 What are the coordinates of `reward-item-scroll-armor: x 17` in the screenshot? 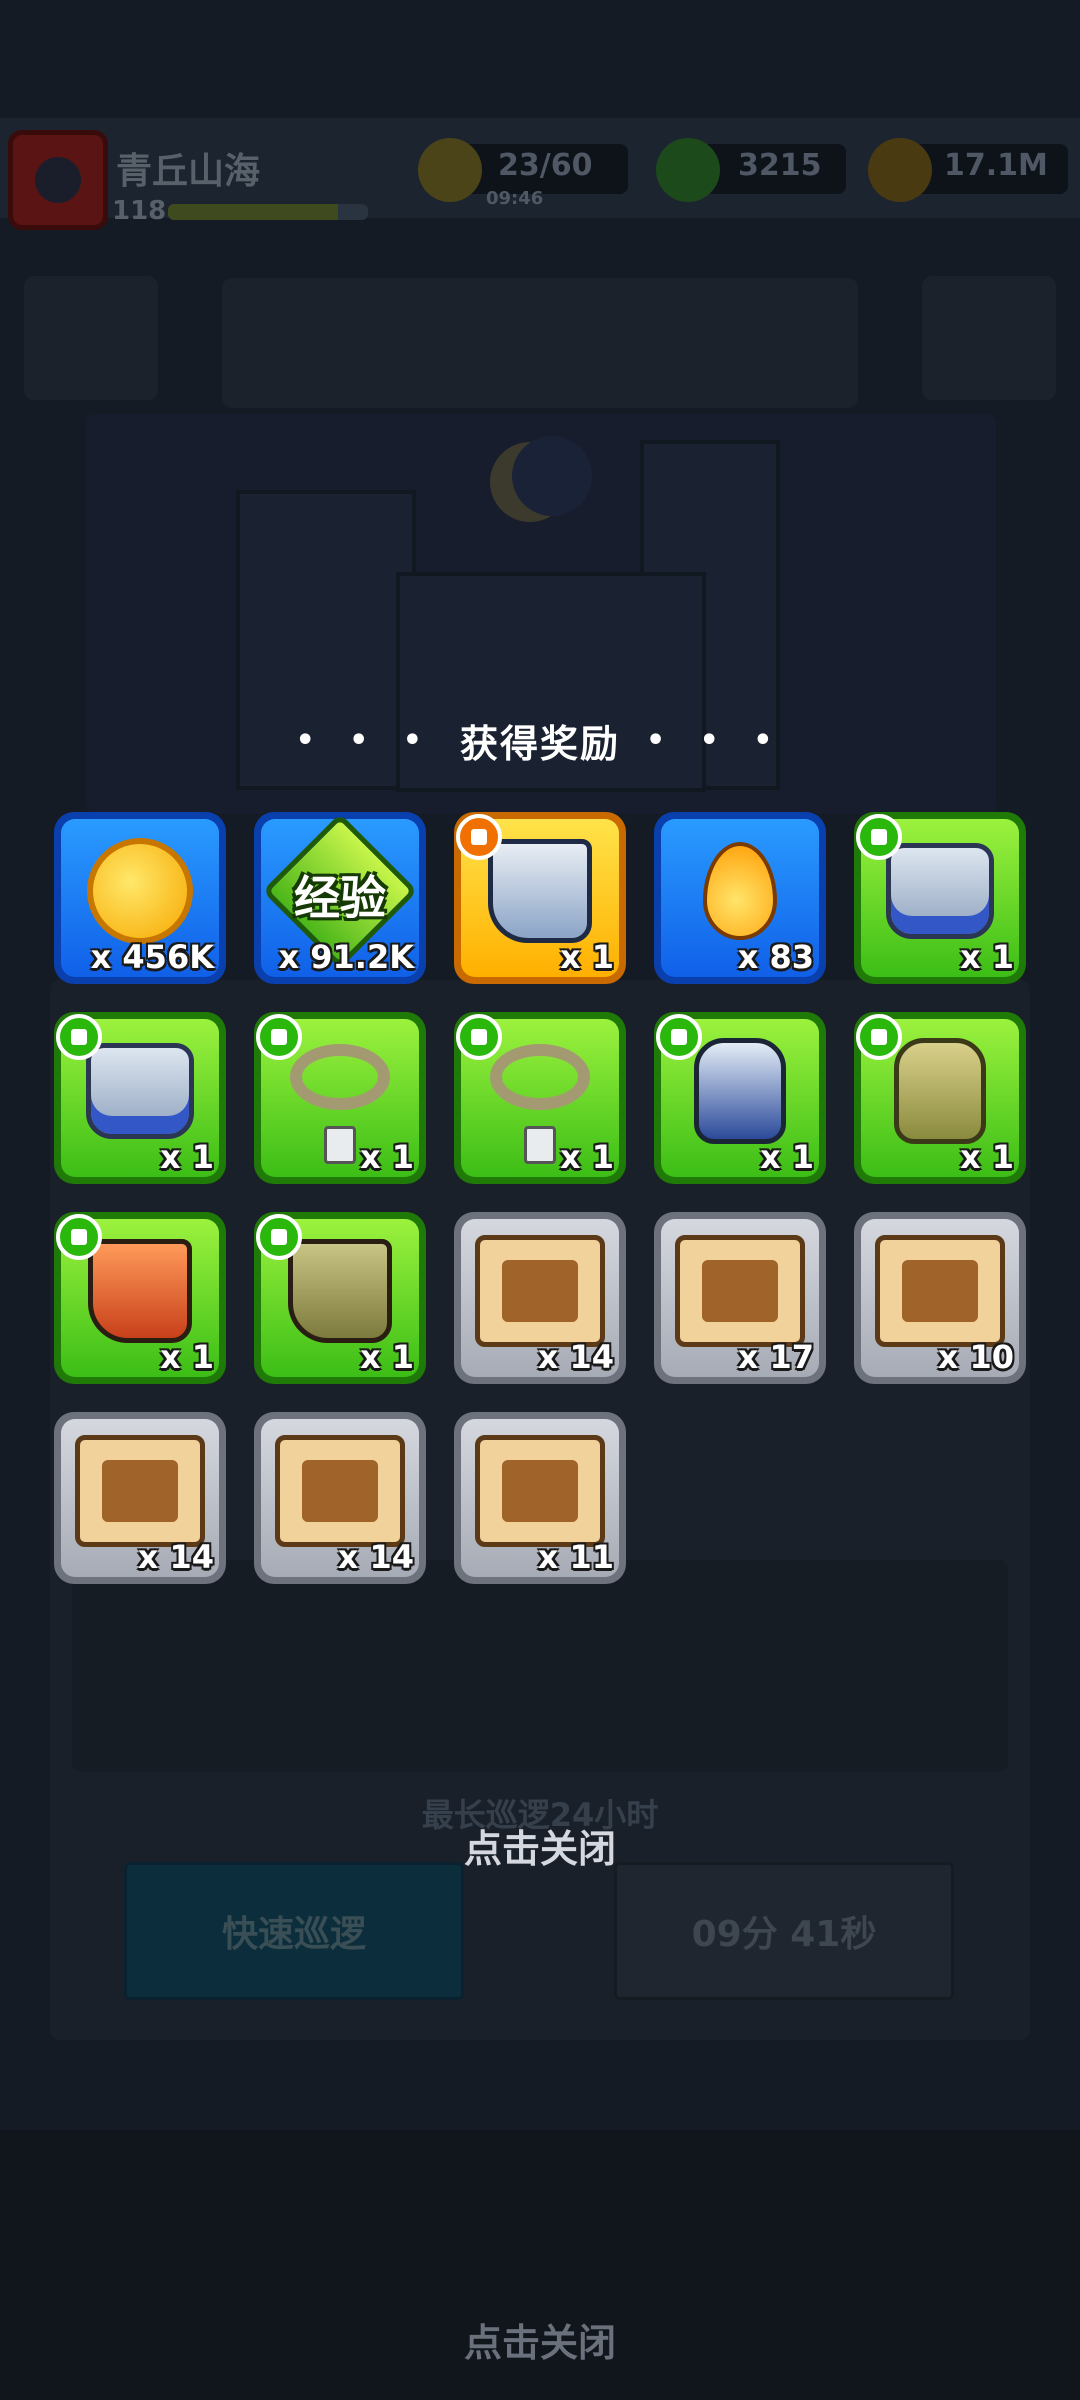 It's located at (740, 1298).